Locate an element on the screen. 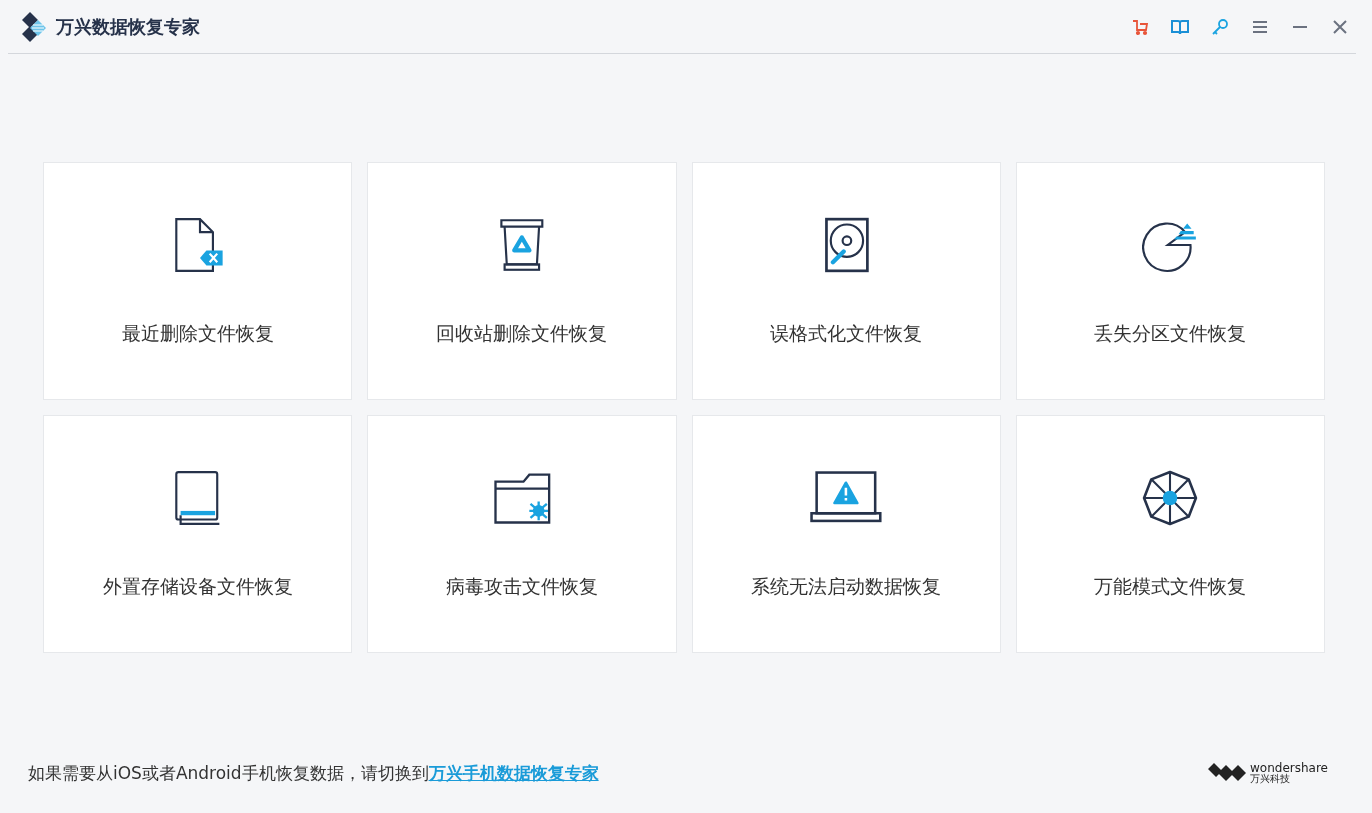 This screenshot has width=1372, height=813. recovery-mode-card: 丢失分区文件恢复 is located at coordinates (1170, 281).